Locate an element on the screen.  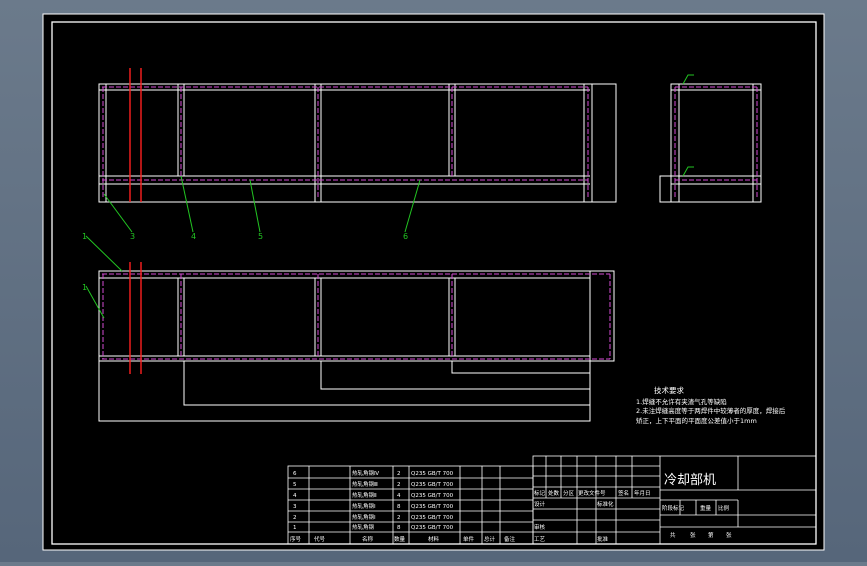
title-cell: 年月日 is located at coordinates (642, 493).